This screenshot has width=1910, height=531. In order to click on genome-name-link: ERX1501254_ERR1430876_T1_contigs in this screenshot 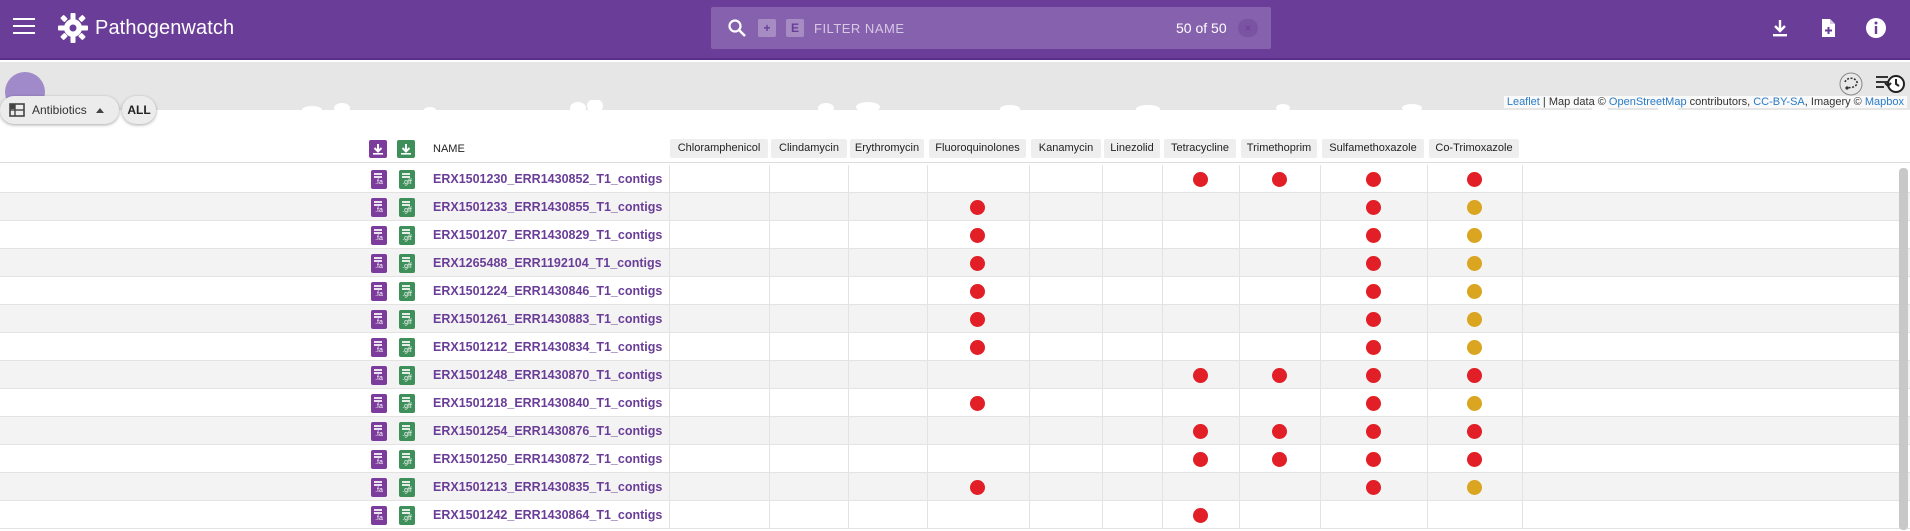, I will do `click(547, 431)`.